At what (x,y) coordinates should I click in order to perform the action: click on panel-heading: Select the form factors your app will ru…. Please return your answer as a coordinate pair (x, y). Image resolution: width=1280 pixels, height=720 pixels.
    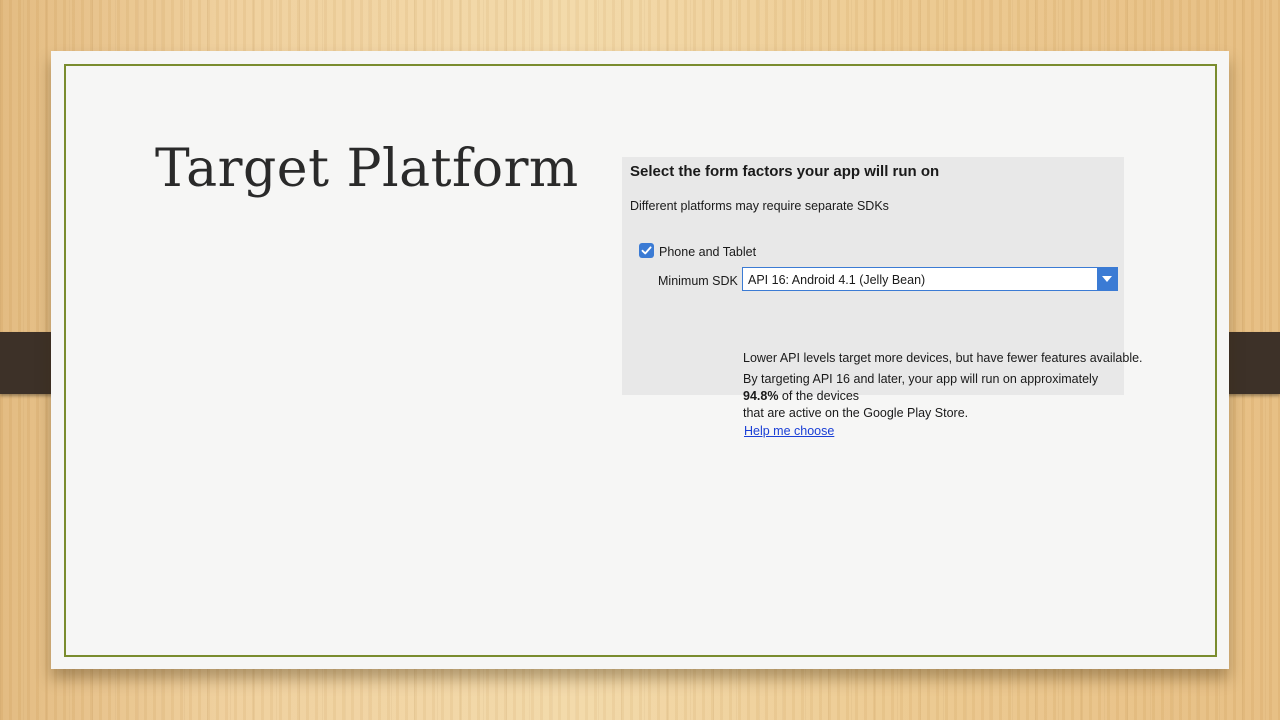
    Looking at the image, I should click on (785, 171).